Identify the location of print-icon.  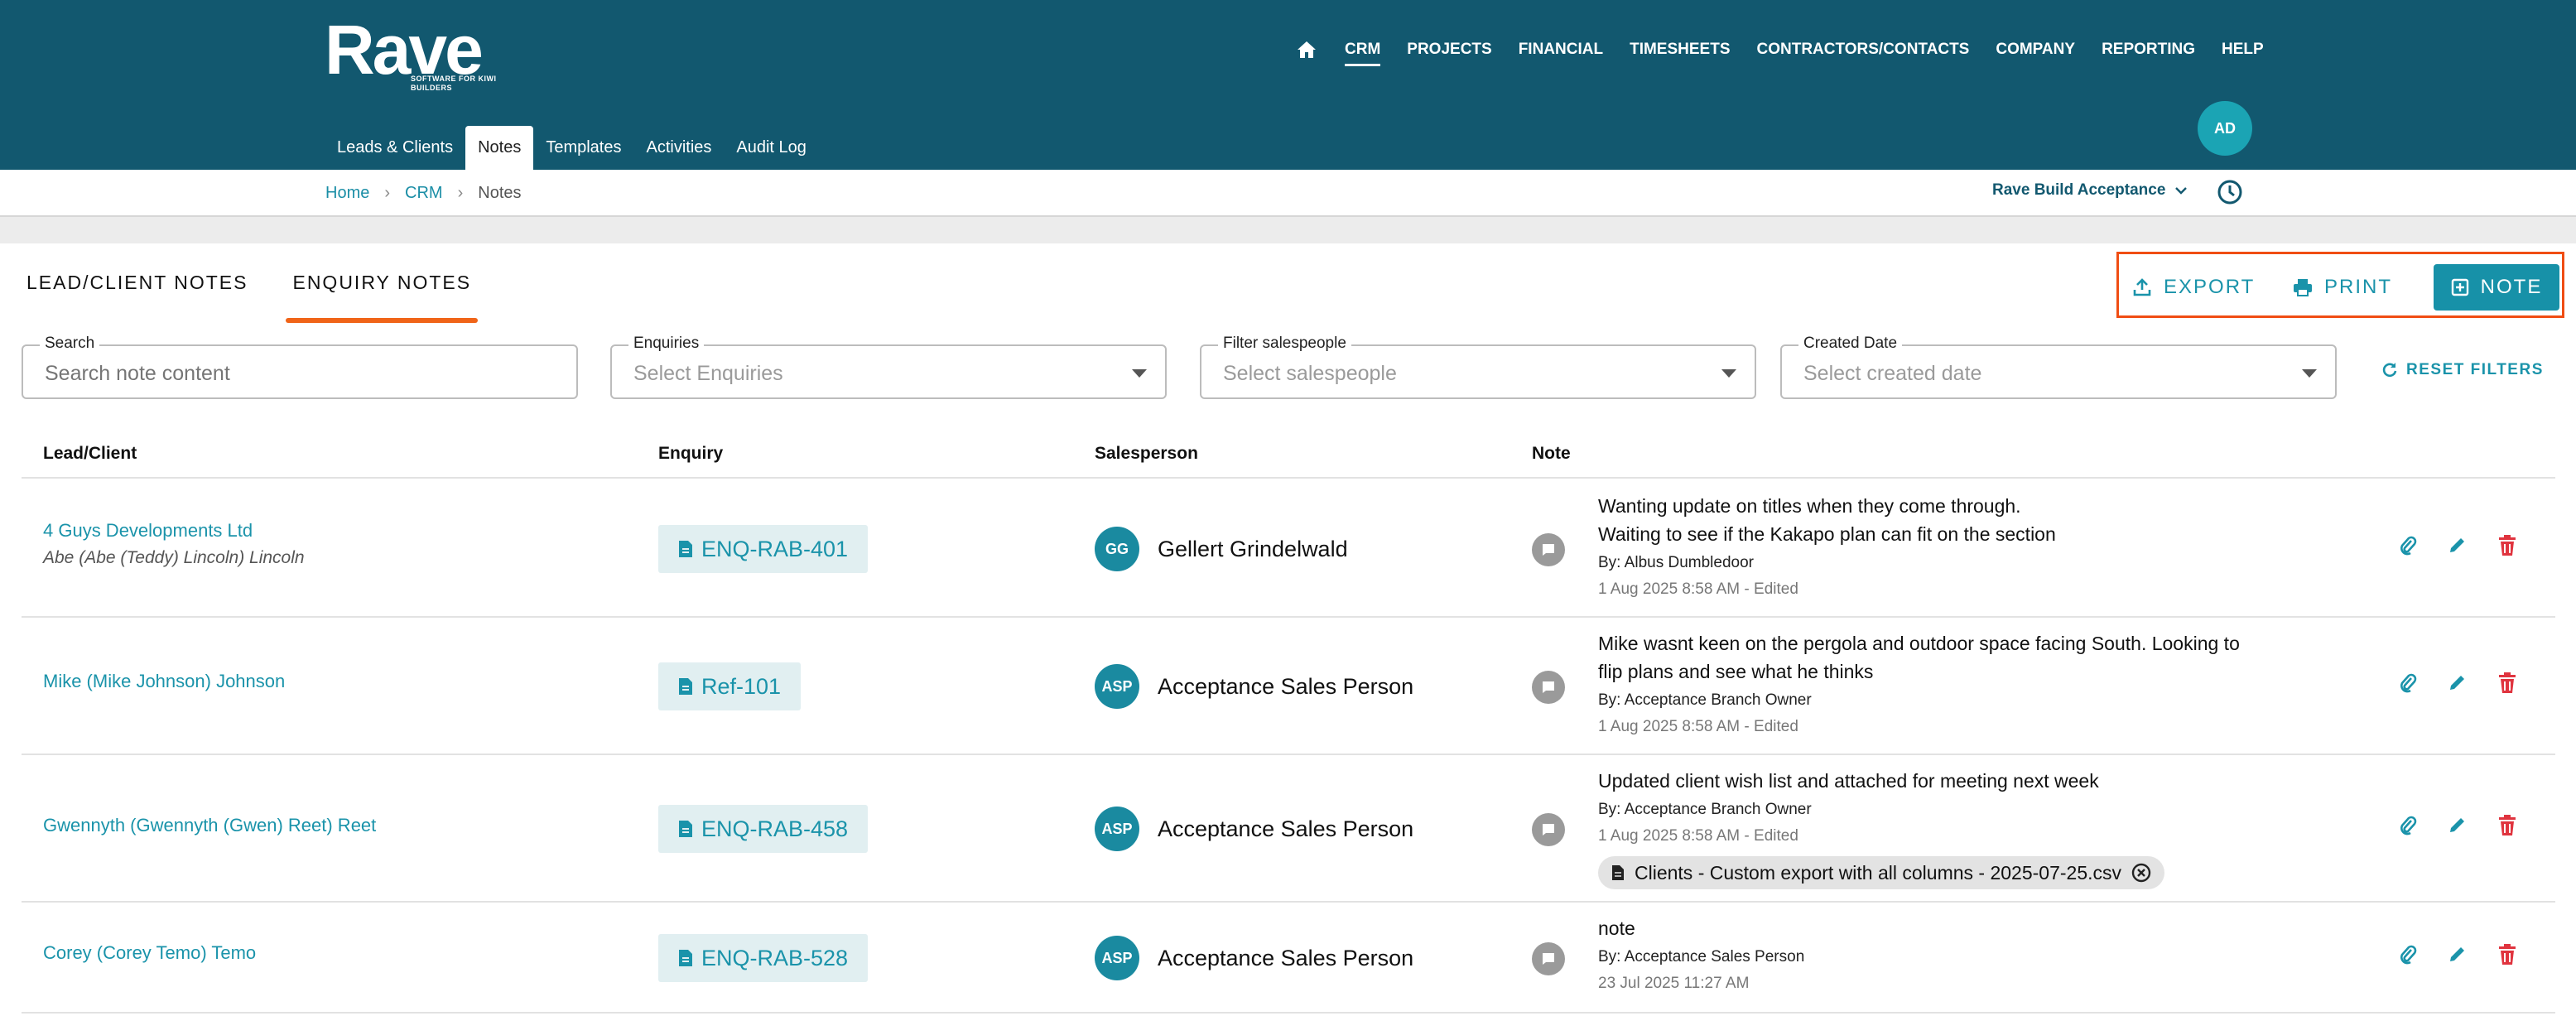
(2303, 287).